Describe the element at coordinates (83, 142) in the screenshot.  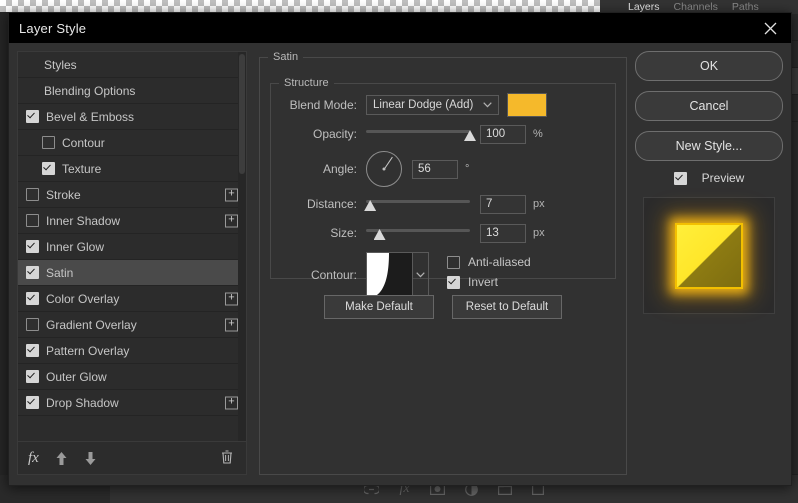
I see `styles-list-item-label: Contour` at that location.